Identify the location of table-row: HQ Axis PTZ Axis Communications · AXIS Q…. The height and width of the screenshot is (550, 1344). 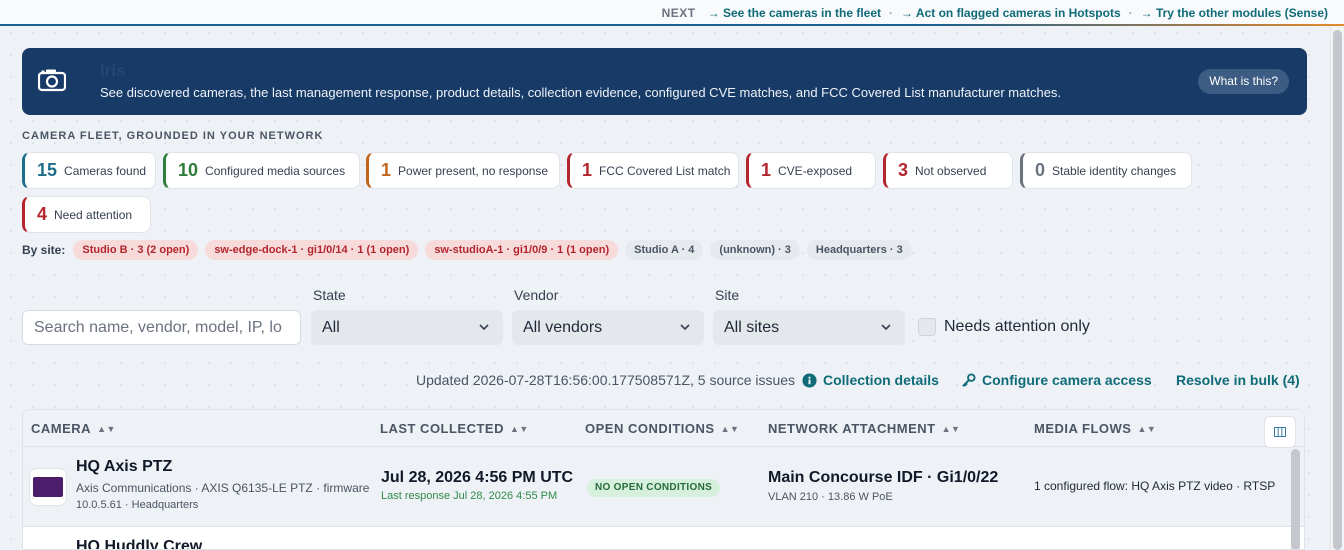
(663, 487).